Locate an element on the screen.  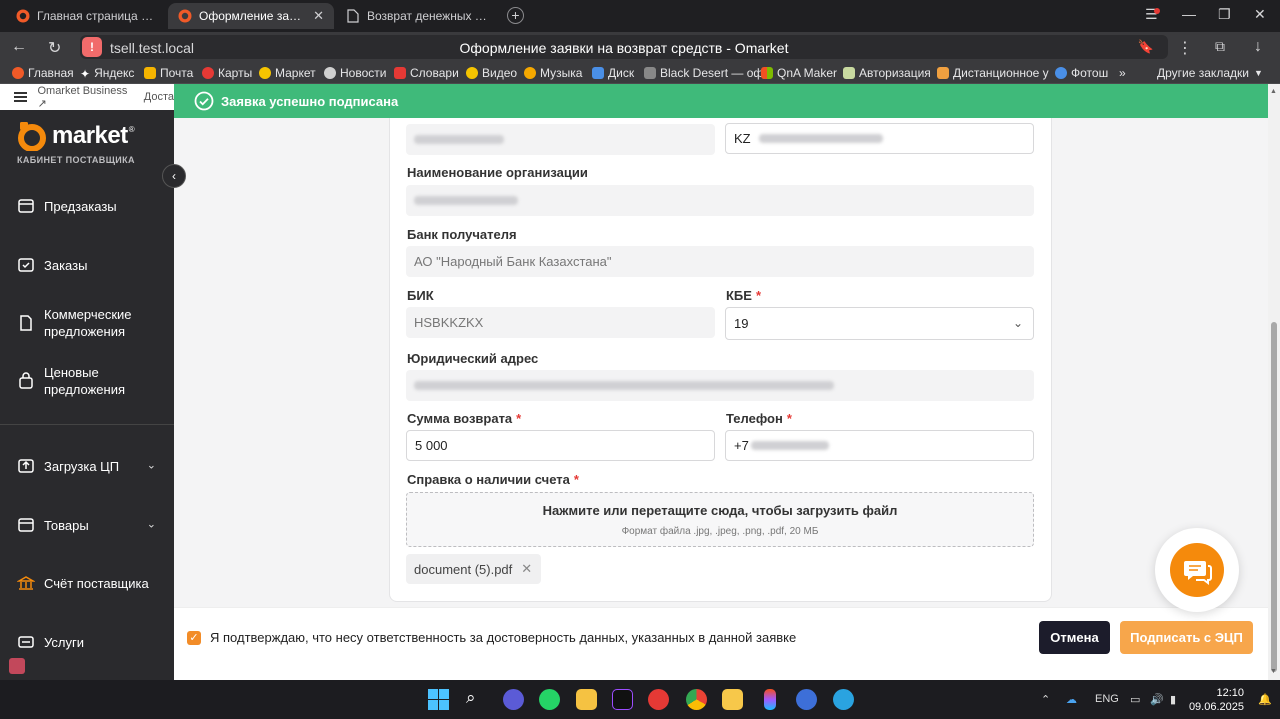
bookmark-distance: Дистанционное у is located at coordinates (993, 73).